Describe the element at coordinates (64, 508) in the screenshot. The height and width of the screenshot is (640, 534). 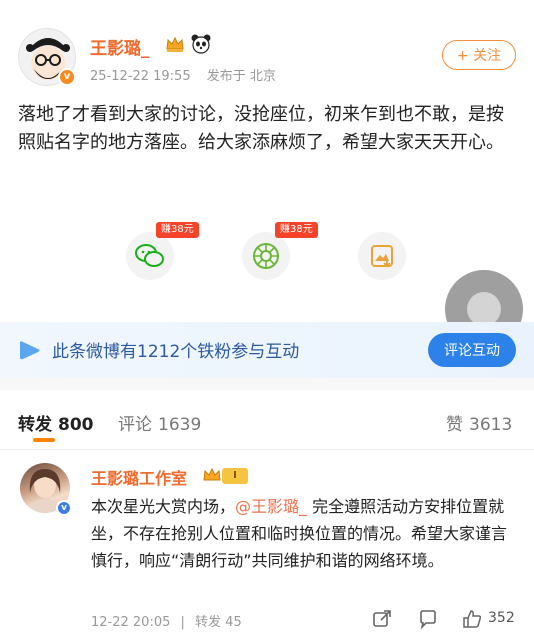
I see `repost-verified-icon: v` at that location.